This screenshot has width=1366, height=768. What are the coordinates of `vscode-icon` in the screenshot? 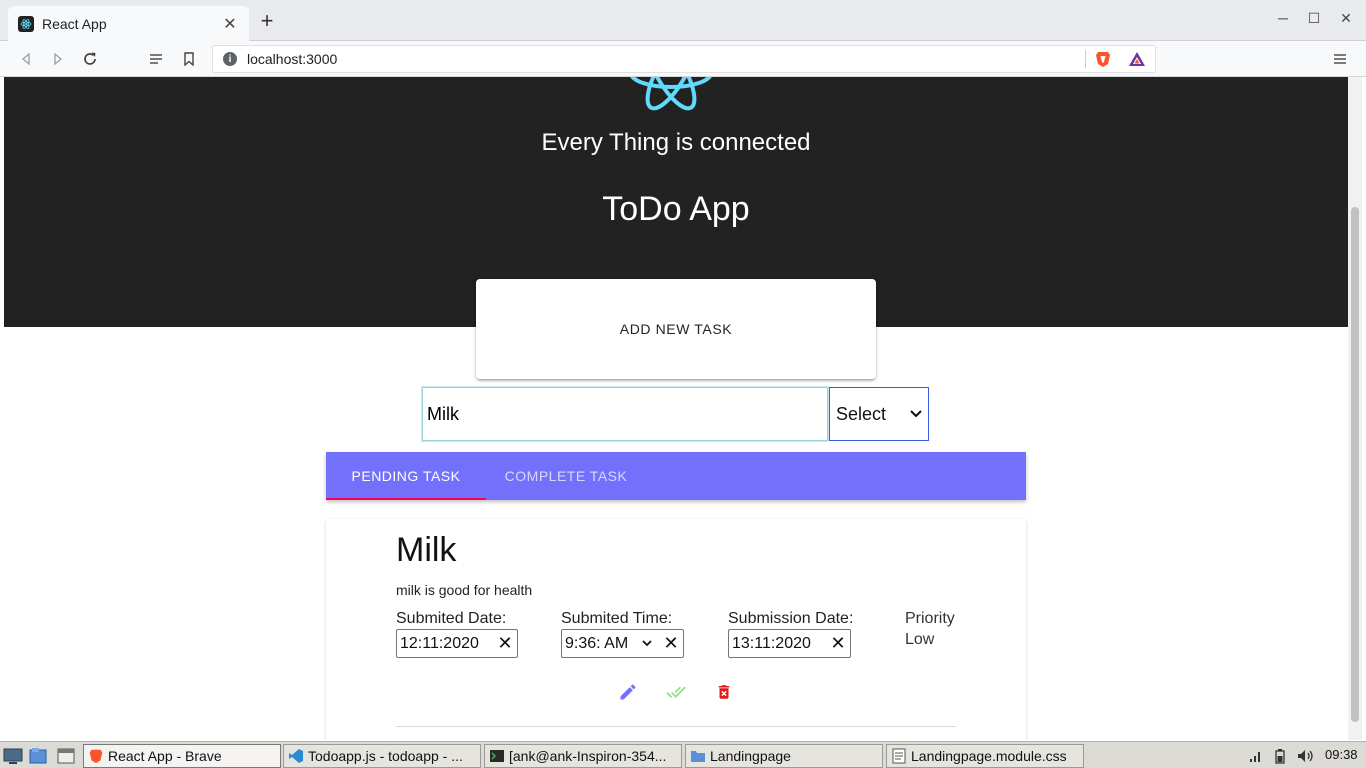 It's located at (296, 756).